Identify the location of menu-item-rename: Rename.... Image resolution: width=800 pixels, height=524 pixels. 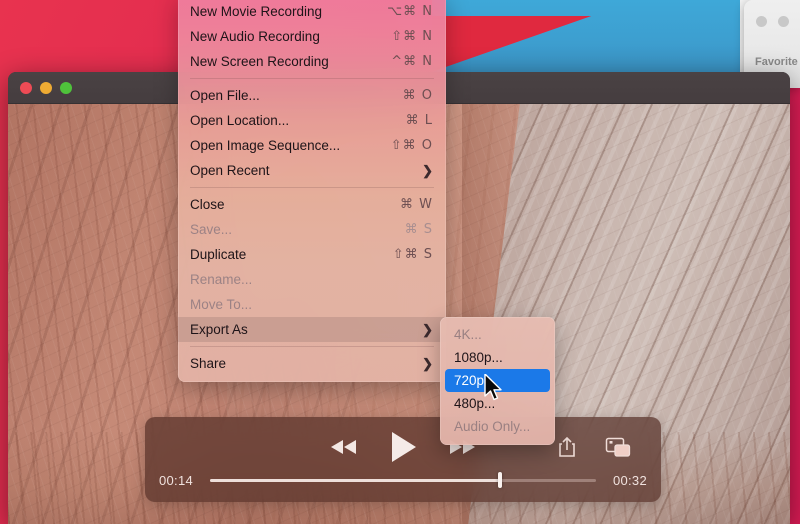
(312, 279).